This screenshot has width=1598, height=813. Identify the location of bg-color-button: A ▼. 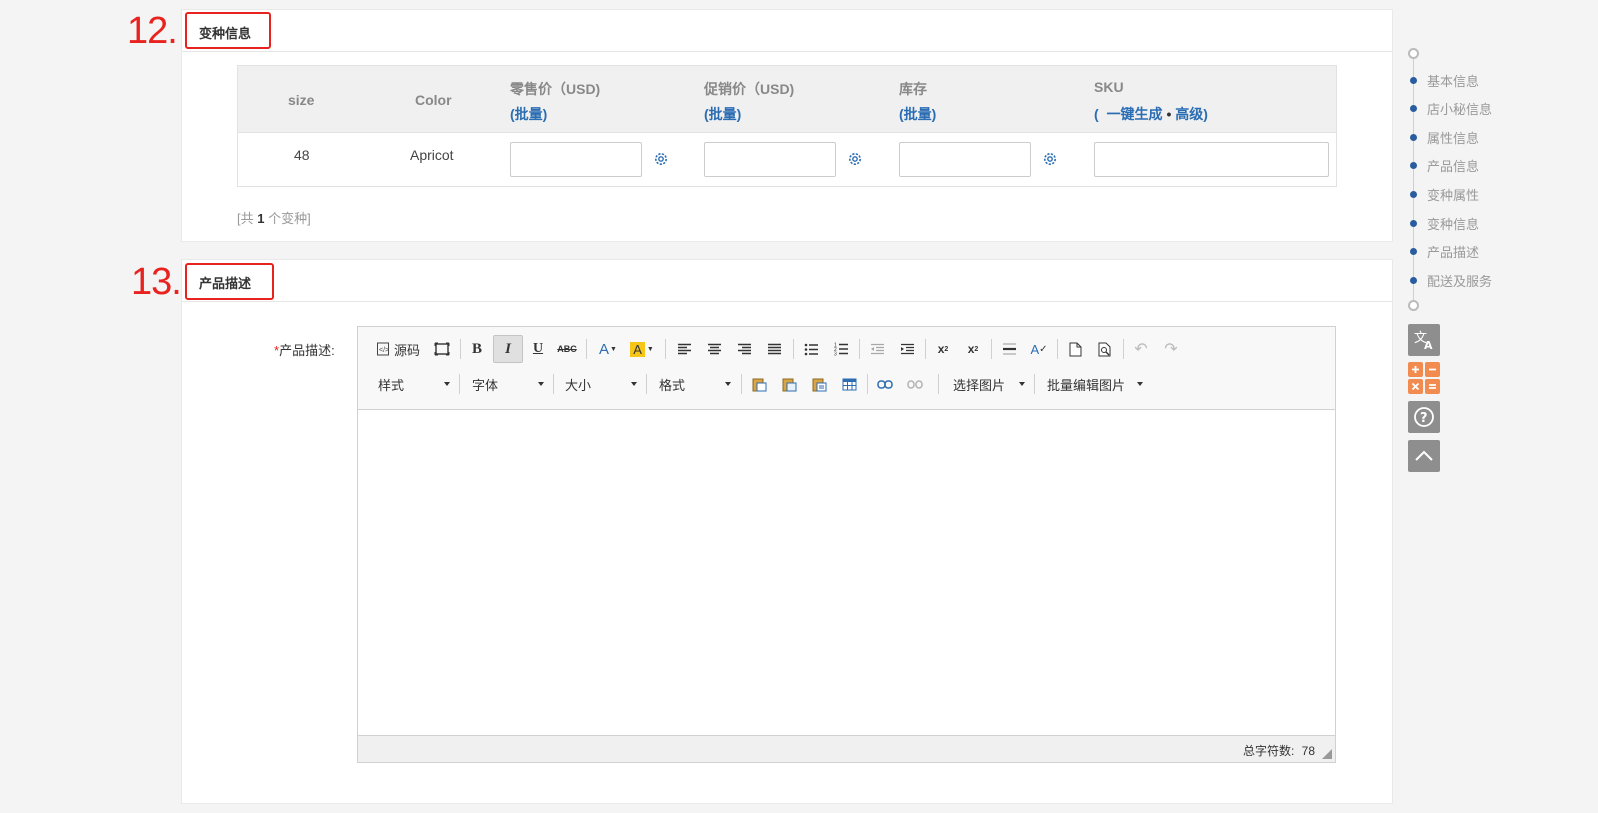
(642, 349).